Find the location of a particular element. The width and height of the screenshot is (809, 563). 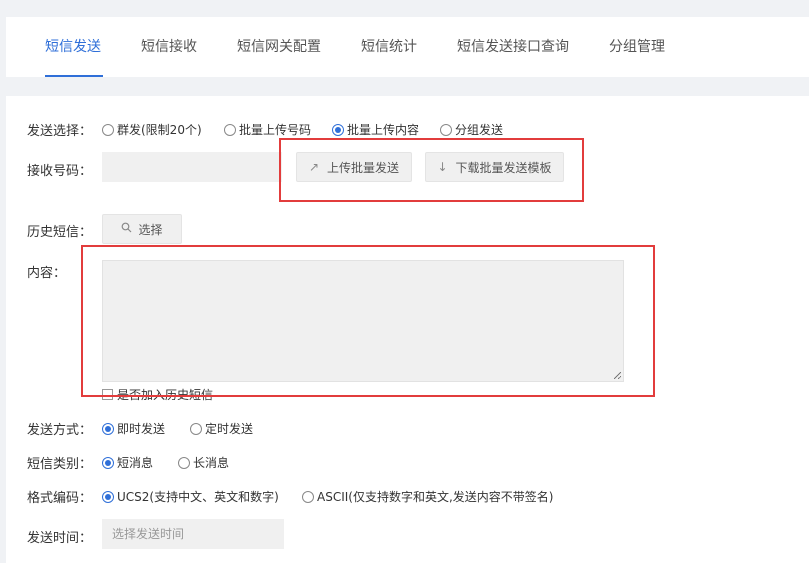

send-time-input: 选择发送时间 is located at coordinates (193, 534).